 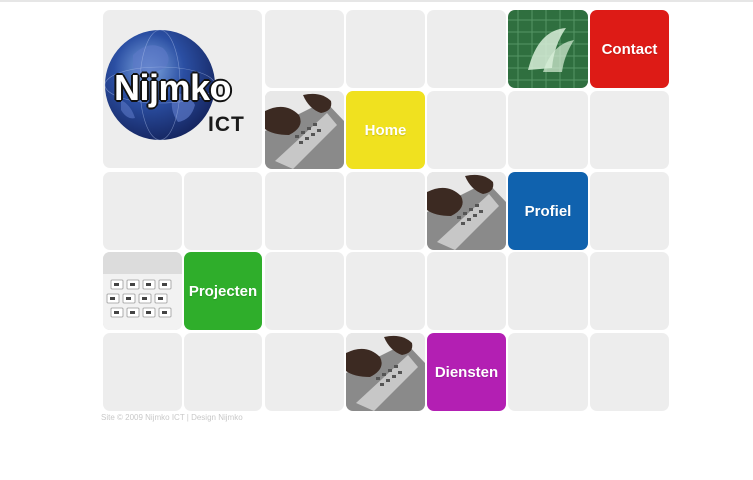 I want to click on logo-name: Nijmko, so click(x=173, y=87).